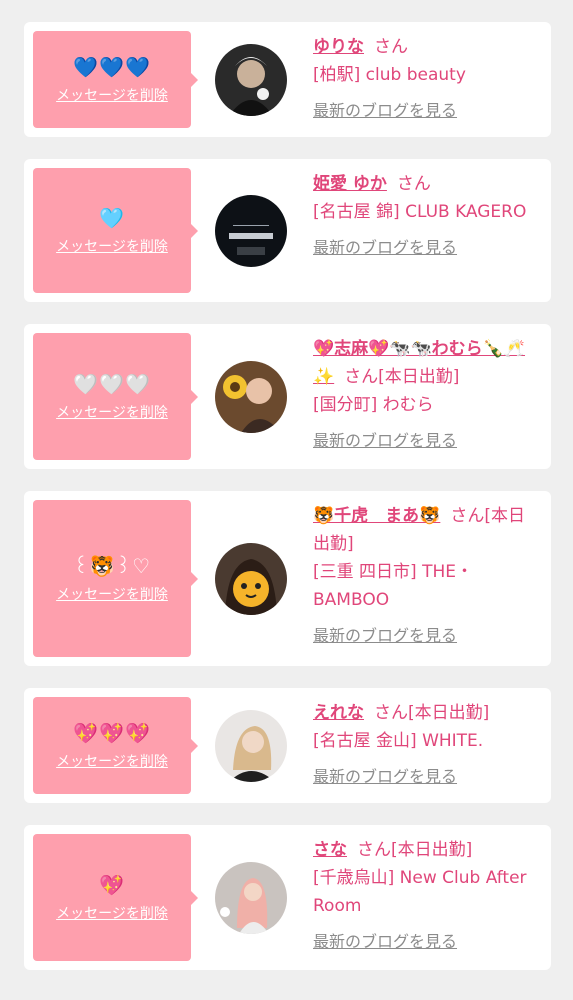 Image resolution: width=573 pixels, height=1000 pixels. What do you see at coordinates (115, 745) in the screenshot?
I see `reaction-bubble: 💖💖💖 メッセージを削除` at bounding box center [115, 745].